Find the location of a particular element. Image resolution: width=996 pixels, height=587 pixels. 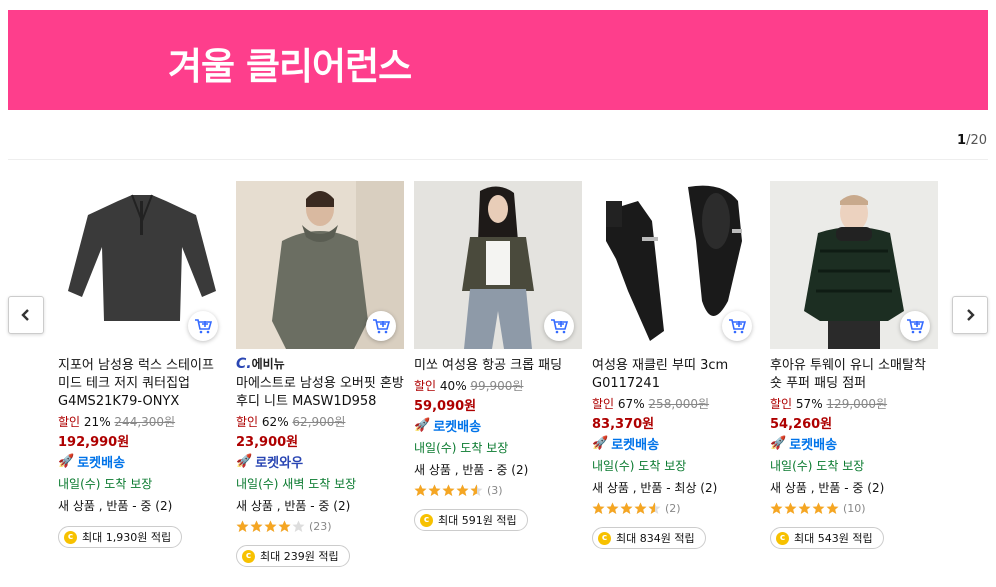

rating: (23) is located at coordinates (320, 526).